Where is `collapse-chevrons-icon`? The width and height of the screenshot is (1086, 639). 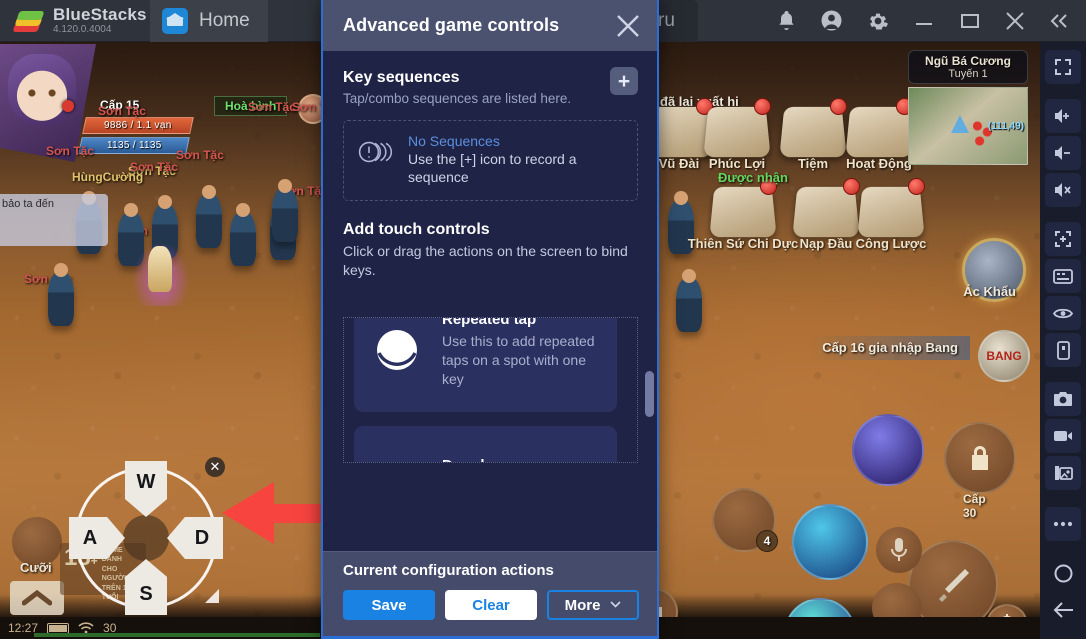
collapse-chevrons-icon is located at coordinates (1059, 21).